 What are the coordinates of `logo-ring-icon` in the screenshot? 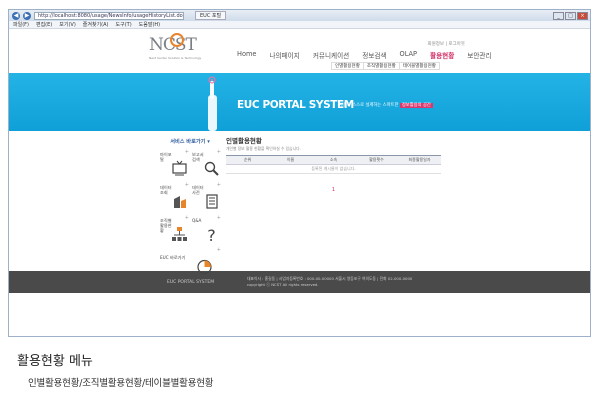 It's located at (177, 40).